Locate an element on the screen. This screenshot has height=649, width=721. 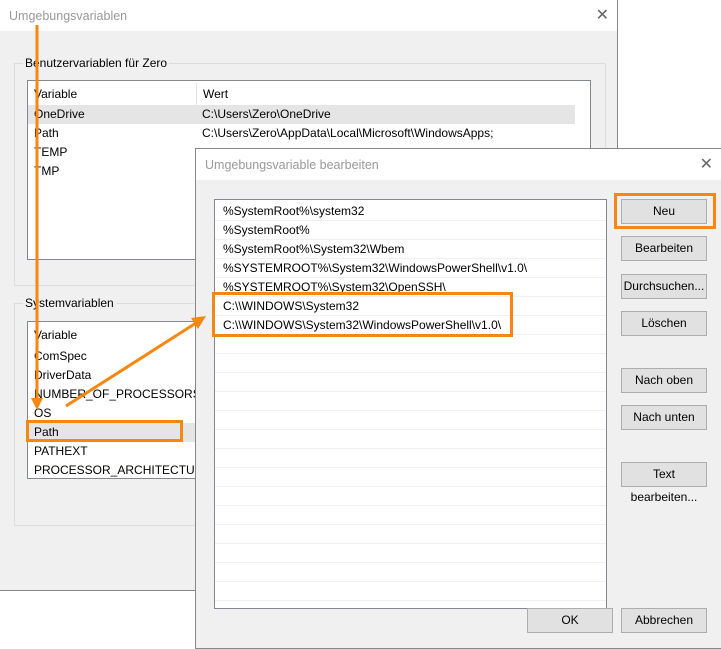
arrow-head-diagonal-icon is located at coordinates (198, 322).